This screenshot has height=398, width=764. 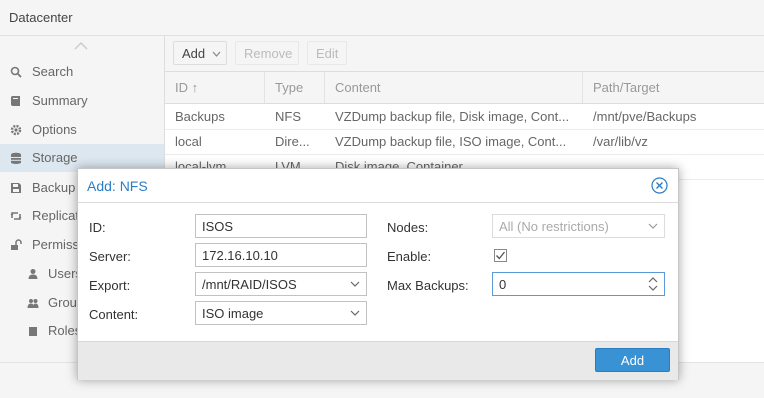 I want to click on add-menu-button: Add, so click(x=200, y=53).